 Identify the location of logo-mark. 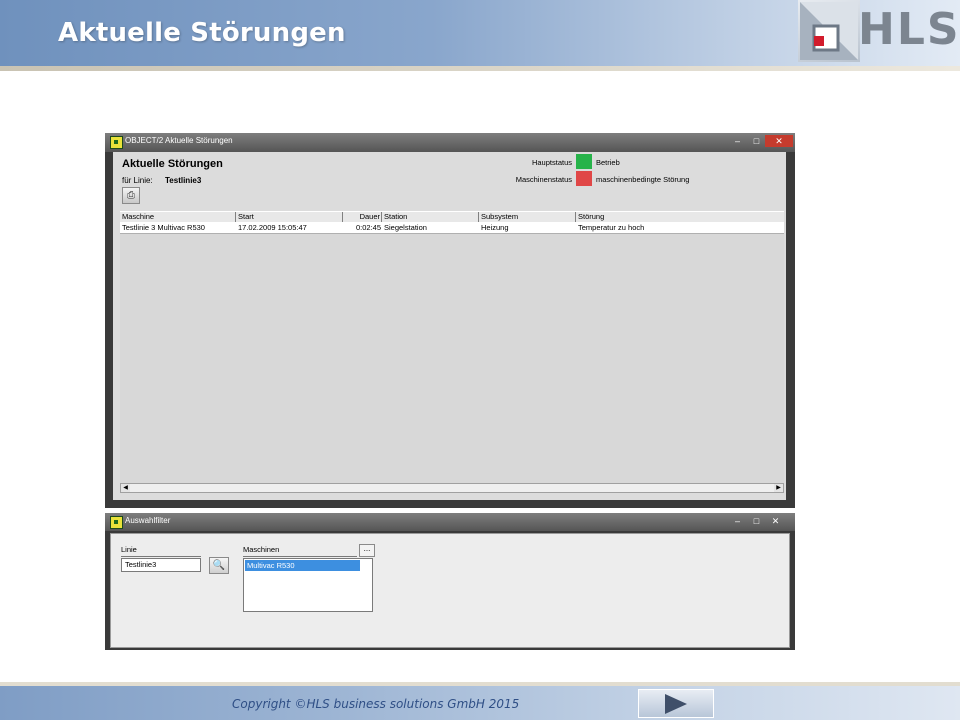
(829, 31).